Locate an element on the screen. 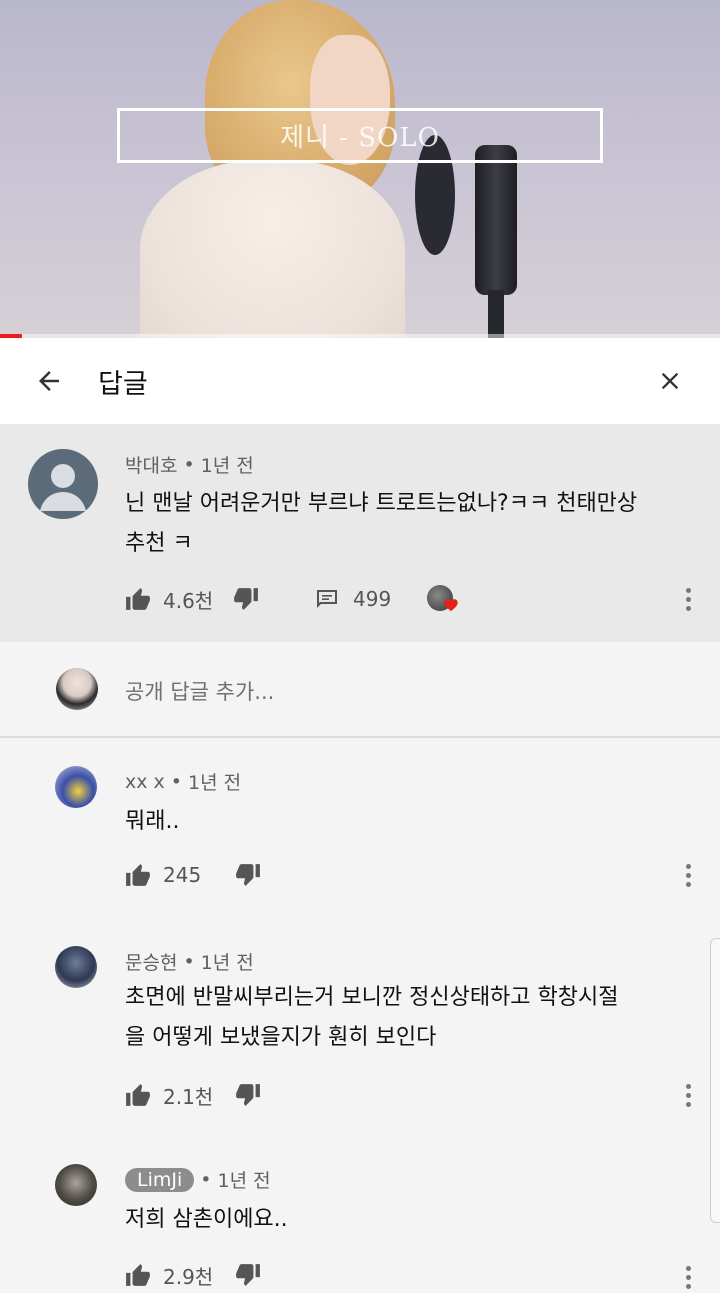 The width and height of the screenshot is (720, 1293). close-icon is located at coordinates (670, 381).